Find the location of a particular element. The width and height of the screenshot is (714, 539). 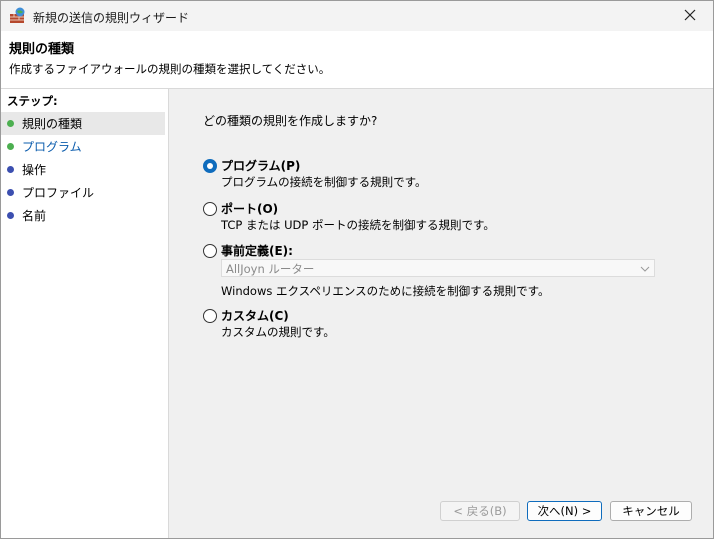

option-description: Windows エクスペリエンスのために接続を制御する規則です。 is located at coordinates (385, 291).